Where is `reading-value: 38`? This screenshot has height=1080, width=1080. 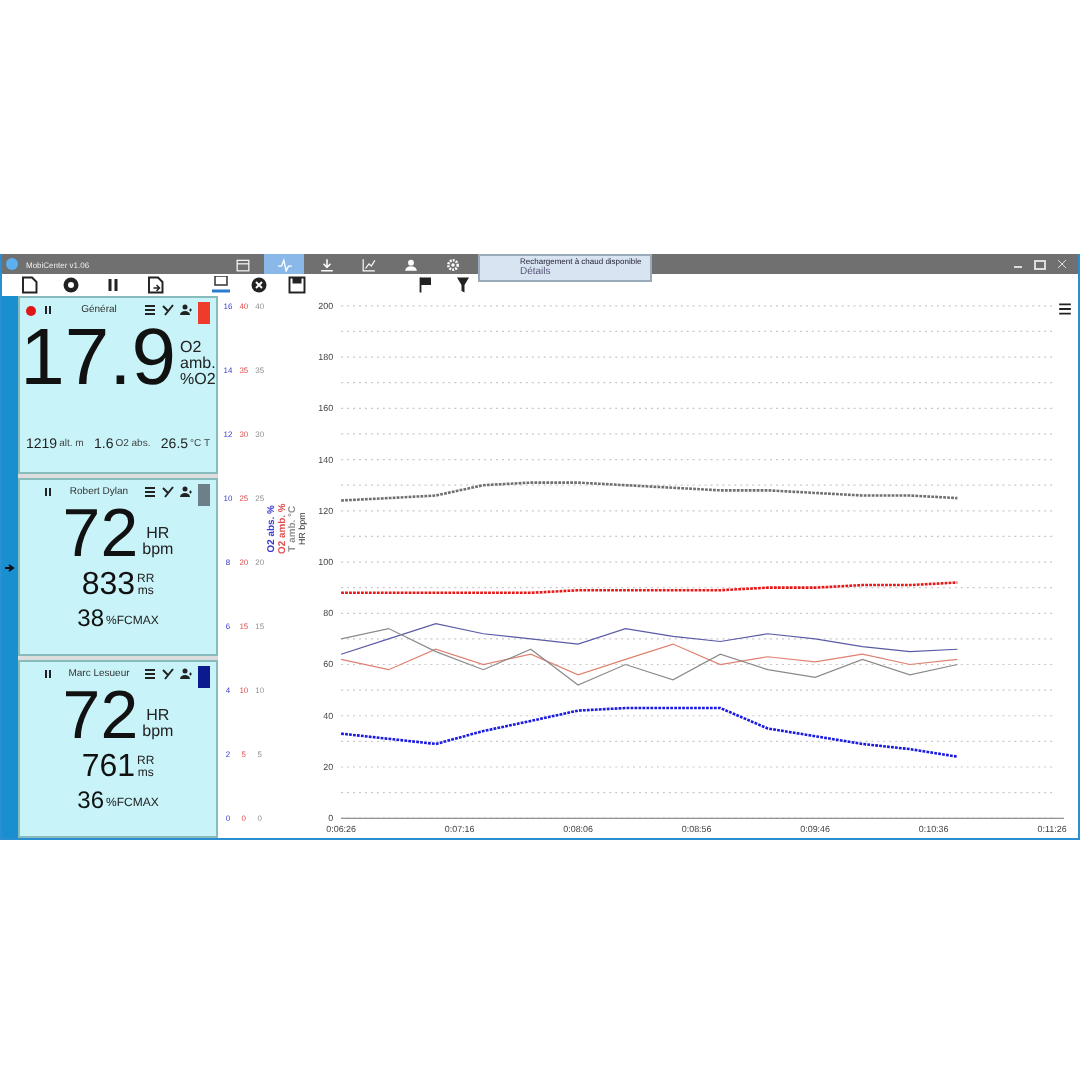 reading-value: 38 is located at coordinates (90, 619).